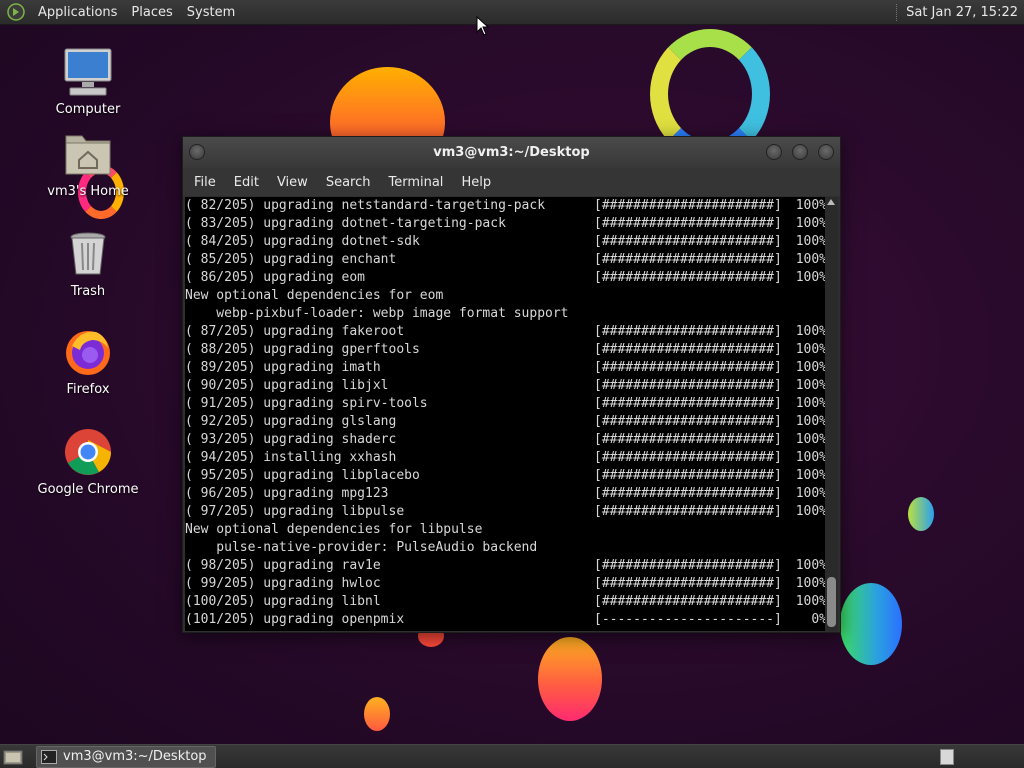 Image resolution: width=1024 pixels, height=768 pixels. What do you see at coordinates (291, 457) in the screenshot?
I see `terminal-line-text: ( 94/205) installing xxhash` at bounding box center [291, 457].